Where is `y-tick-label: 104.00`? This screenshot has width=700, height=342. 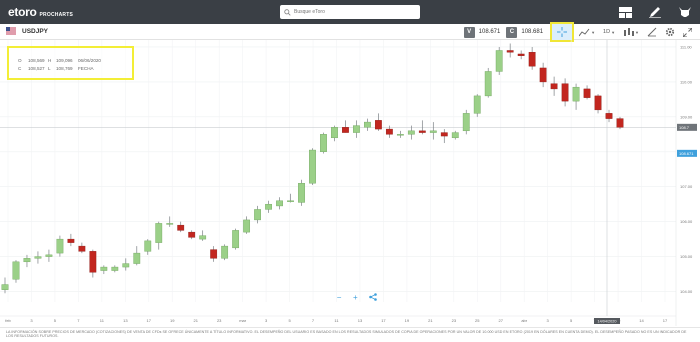 y-tick-label: 104.00 is located at coordinates (686, 291).